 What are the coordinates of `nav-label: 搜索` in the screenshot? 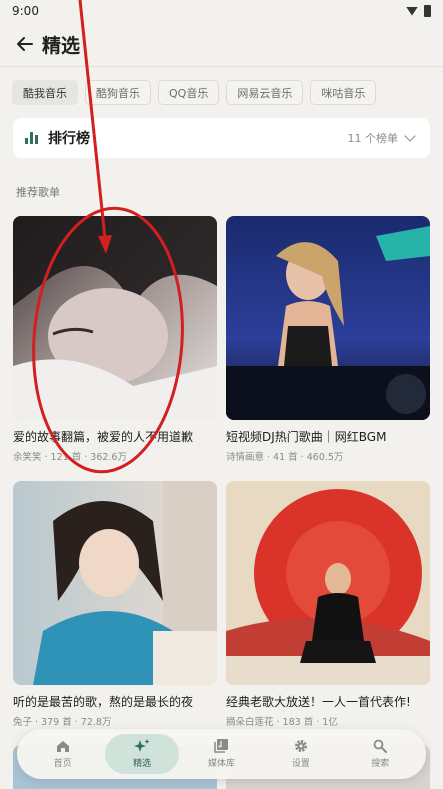 It's located at (380, 764).